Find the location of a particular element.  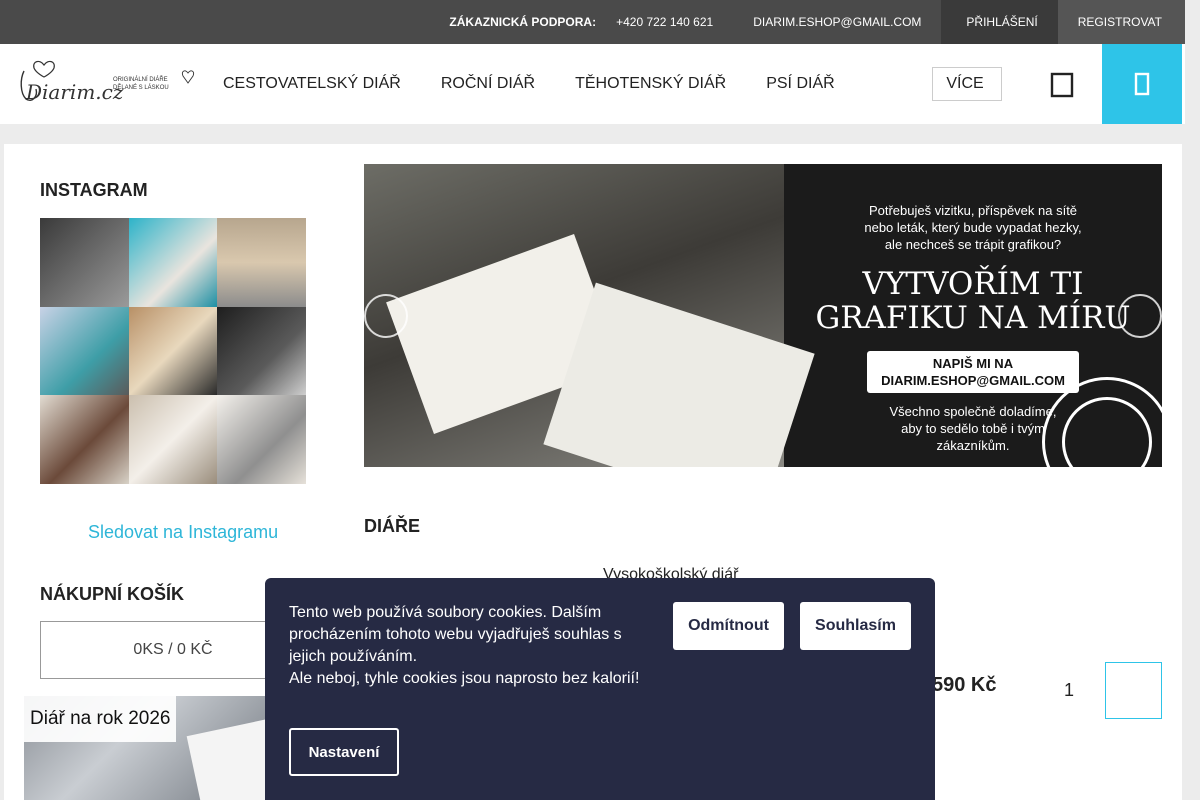

banner-pill-line: DIARIM.ESHOP@GMAIL.COM is located at coordinates (973, 380).